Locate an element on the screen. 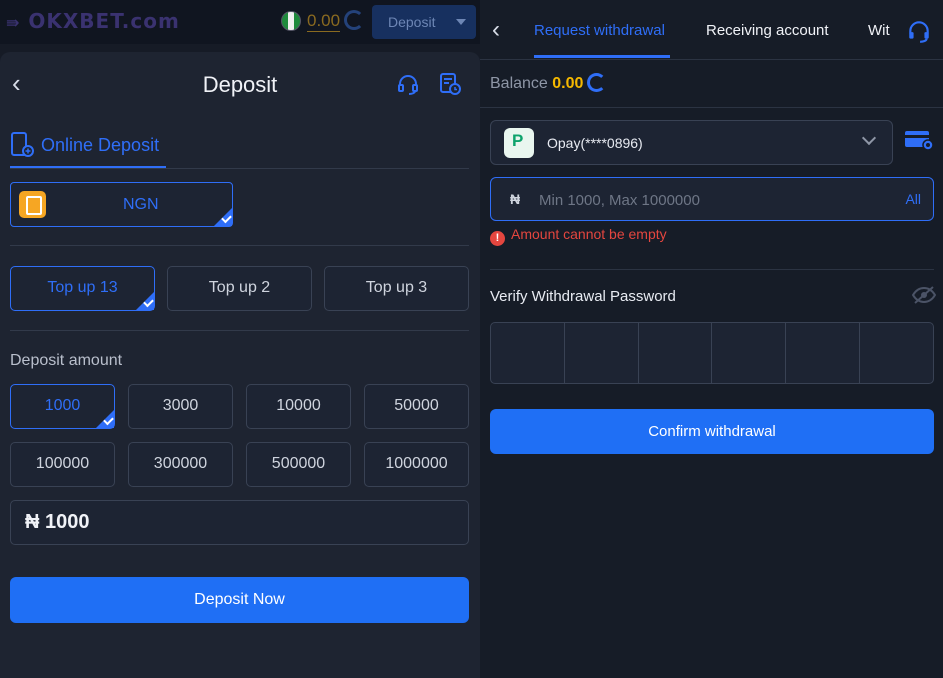 This screenshot has height=678, width=943. wallet-icon is located at coordinates (32, 204).